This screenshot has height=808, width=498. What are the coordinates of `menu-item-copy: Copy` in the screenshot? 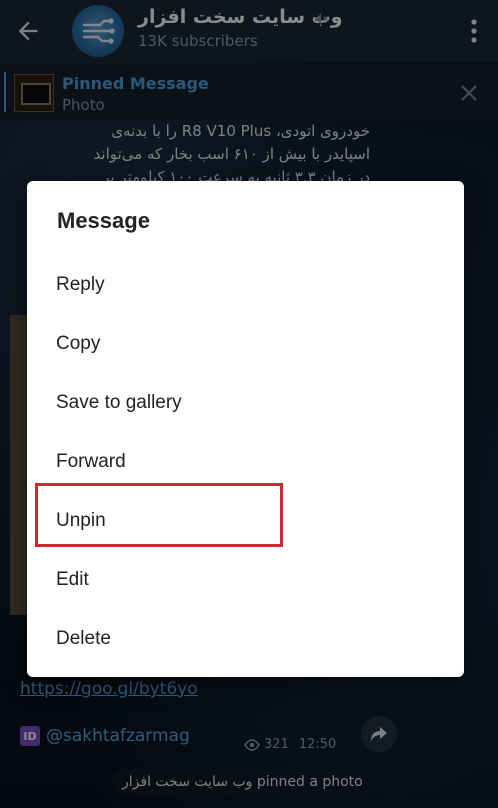 It's located at (245, 343).